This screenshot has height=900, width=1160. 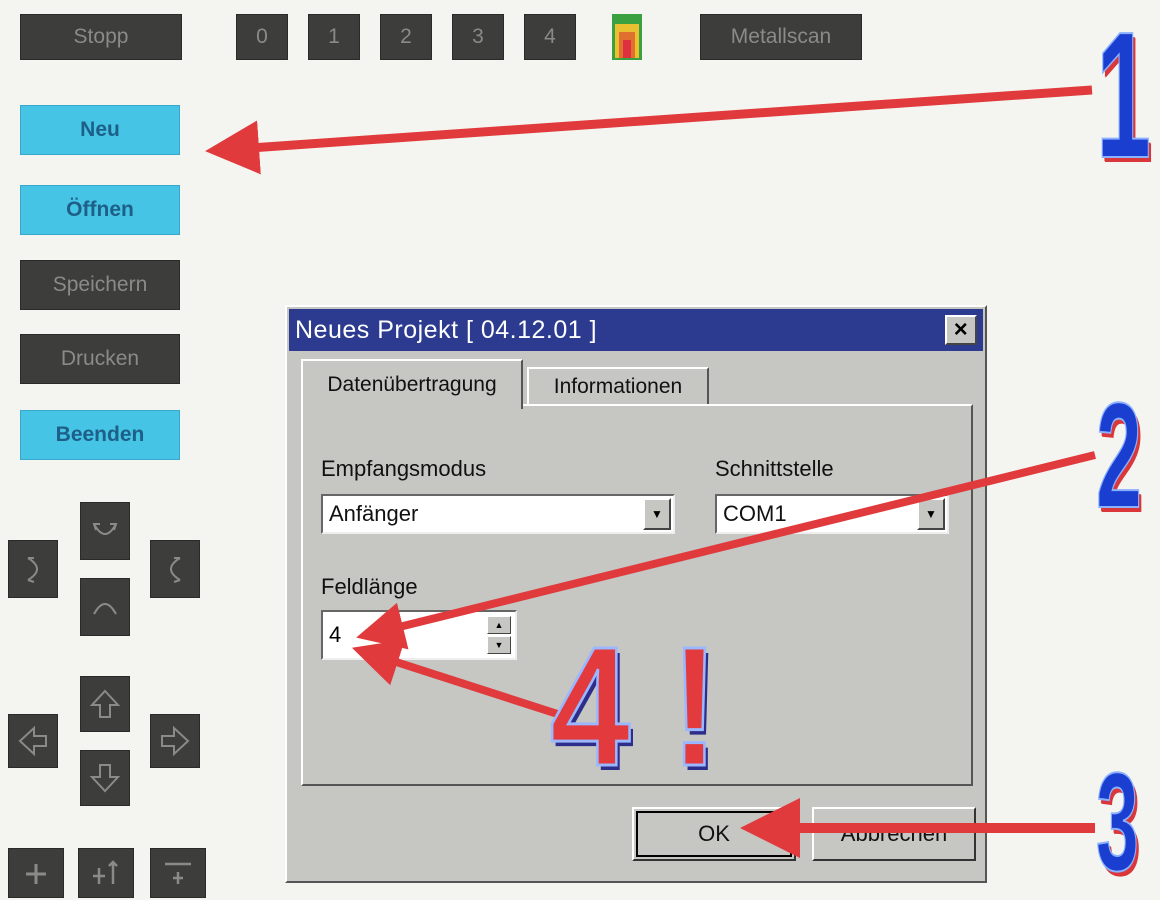 What do you see at coordinates (634, 707) in the screenshot?
I see `annotation-big-four: 4 !` at bounding box center [634, 707].